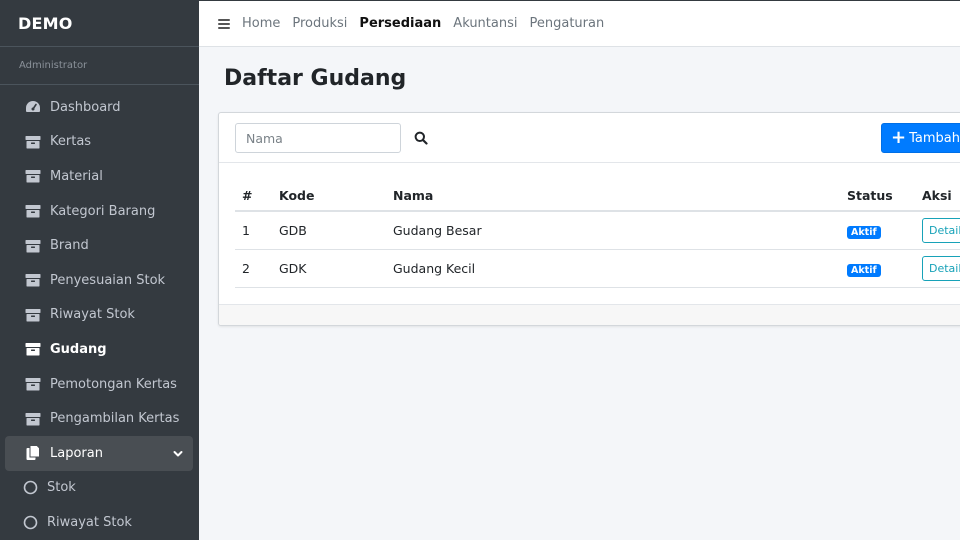  Describe the element at coordinates (246, 230) in the screenshot. I see `cell-no: 1` at that location.